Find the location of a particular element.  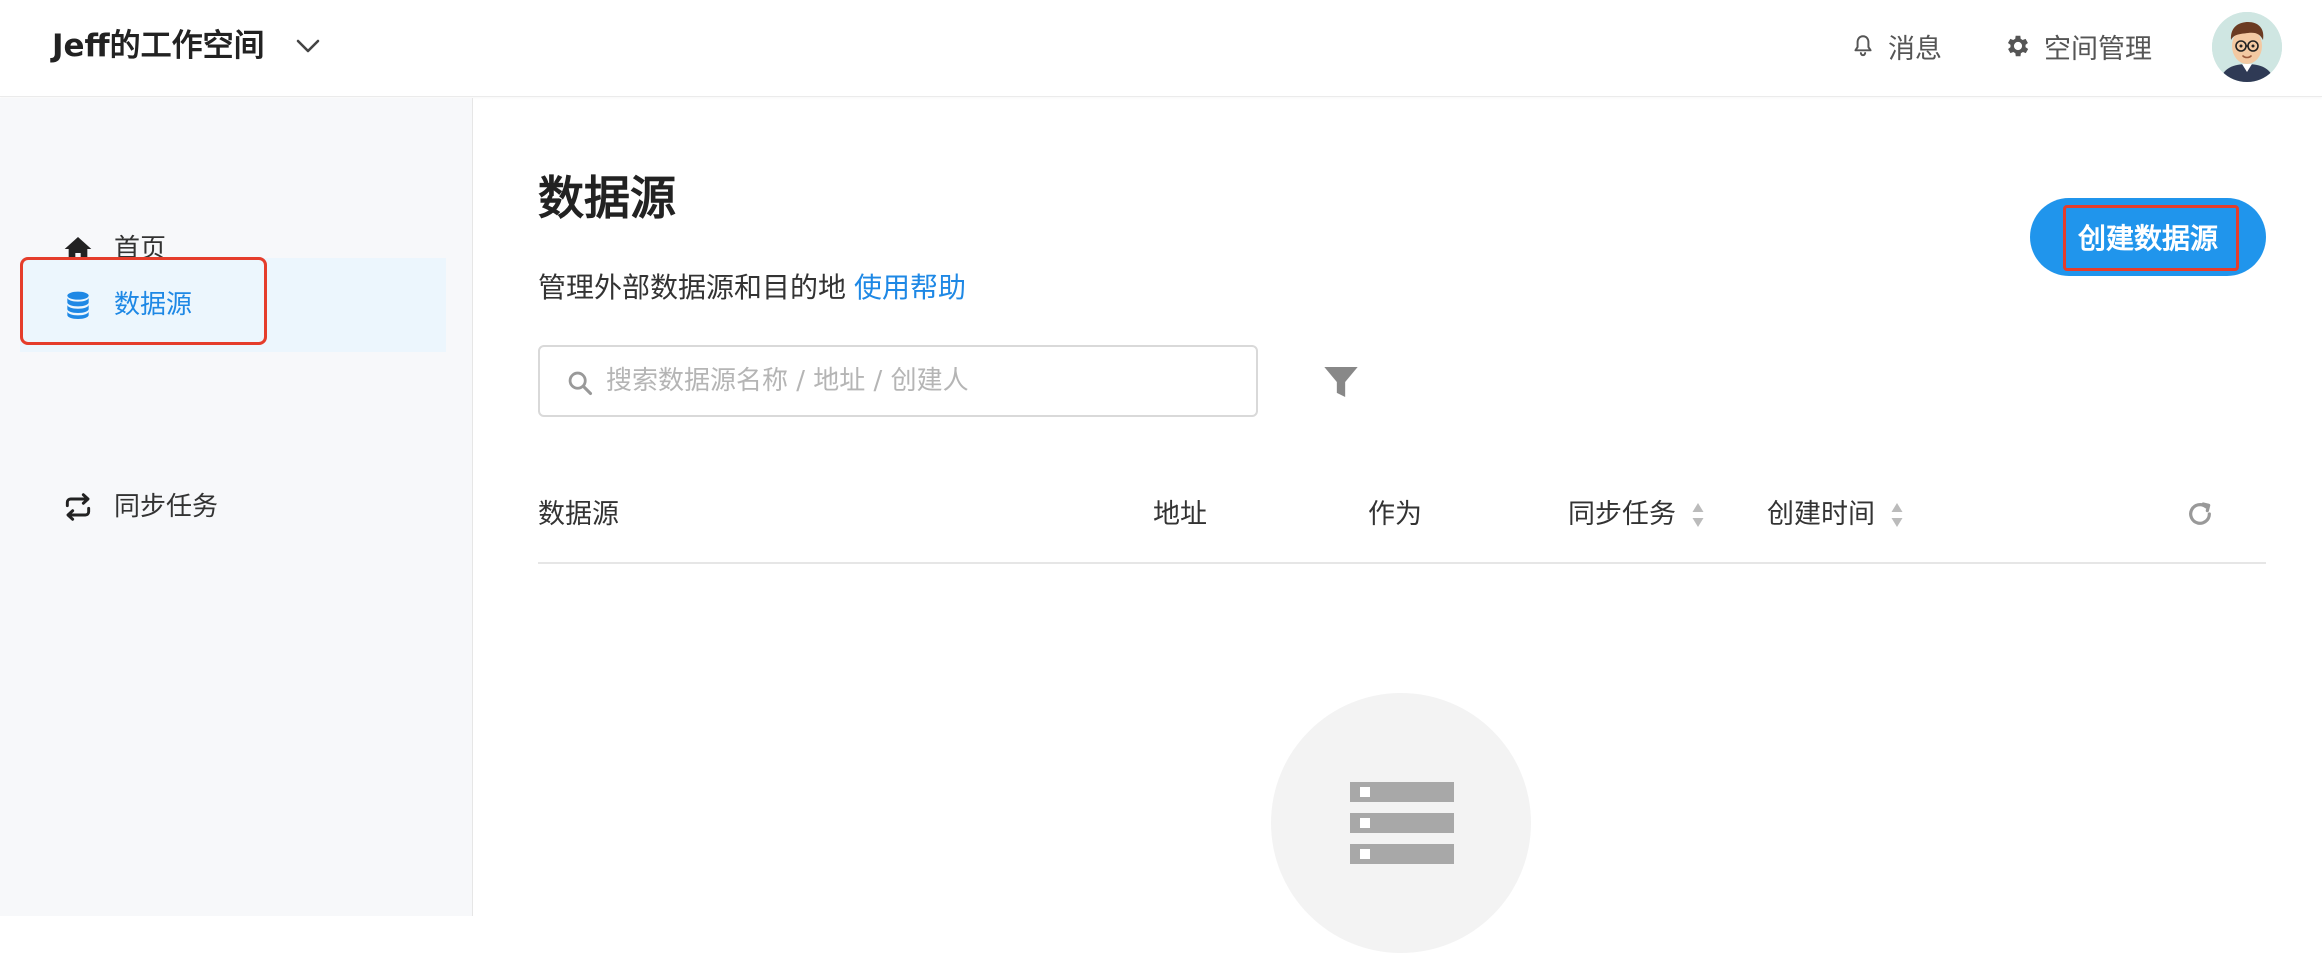

column-header-sync-tasks: 同步任务 is located at coordinates (1638, 515).